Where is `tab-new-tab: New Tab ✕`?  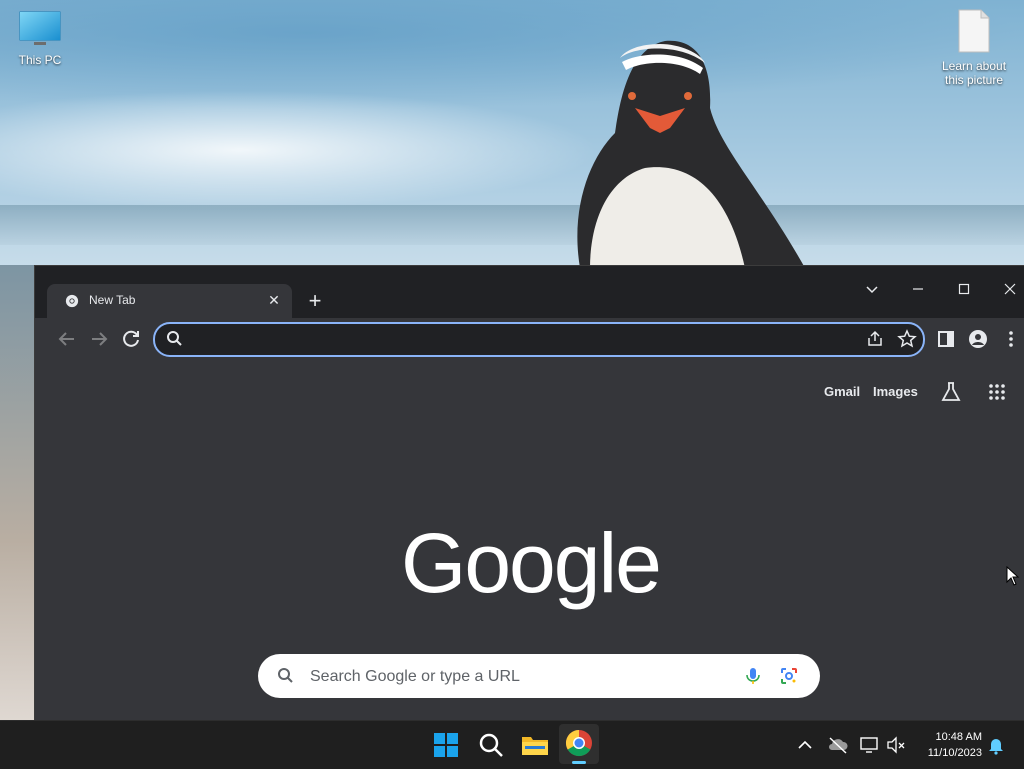 tab-new-tab: New Tab ✕ is located at coordinates (169, 301).